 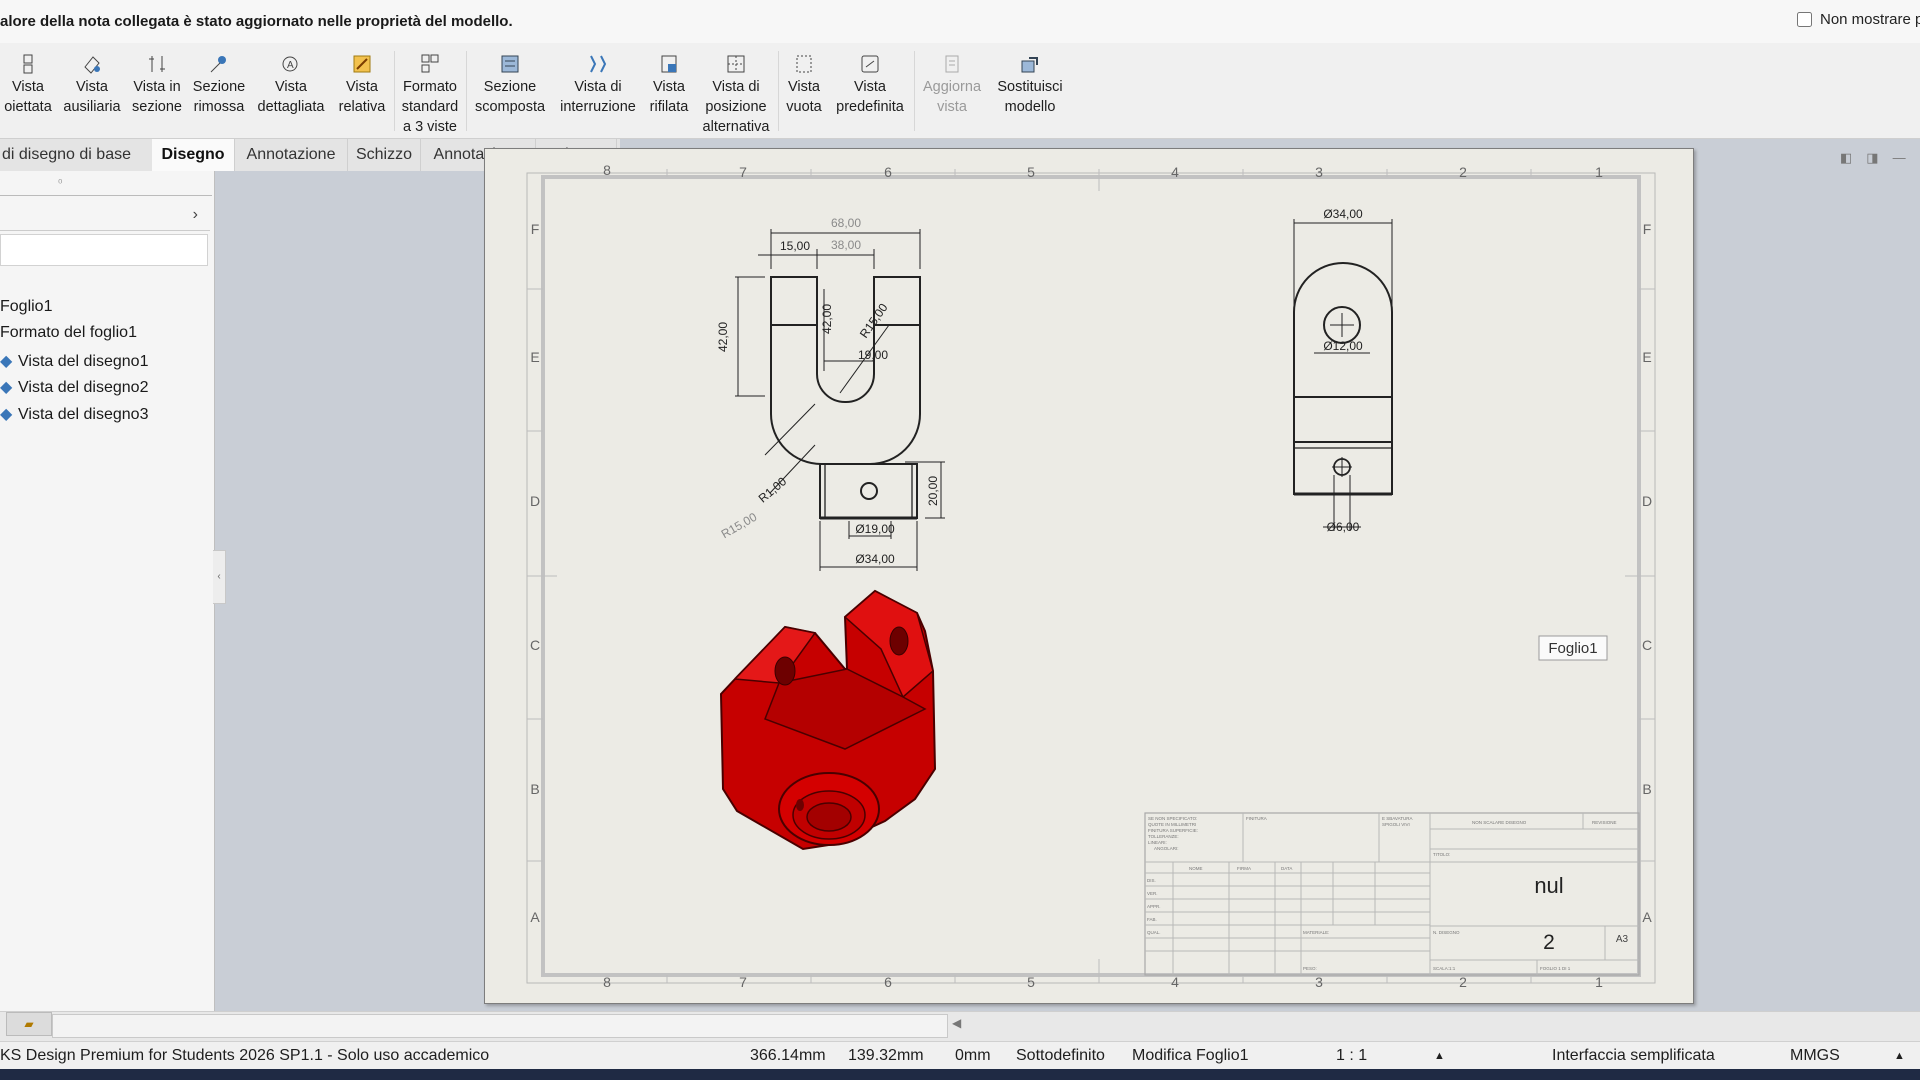 What do you see at coordinates (1804, 19) in the screenshot?
I see `dont-show-checkbox-input` at bounding box center [1804, 19].